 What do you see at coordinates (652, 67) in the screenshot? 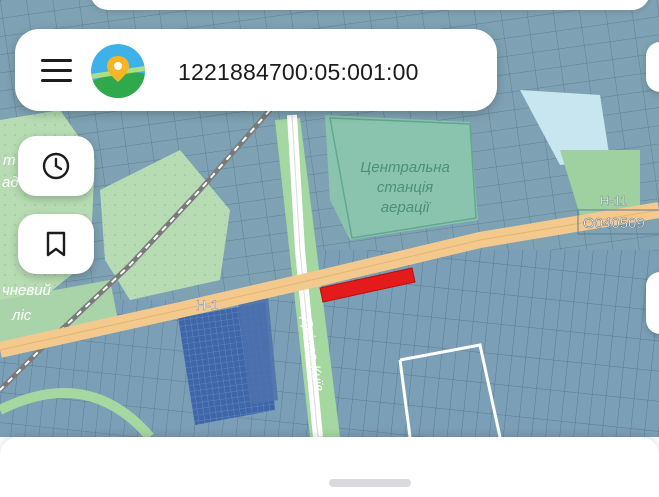
I see `map-layers-button` at bounding box center [652, 67].